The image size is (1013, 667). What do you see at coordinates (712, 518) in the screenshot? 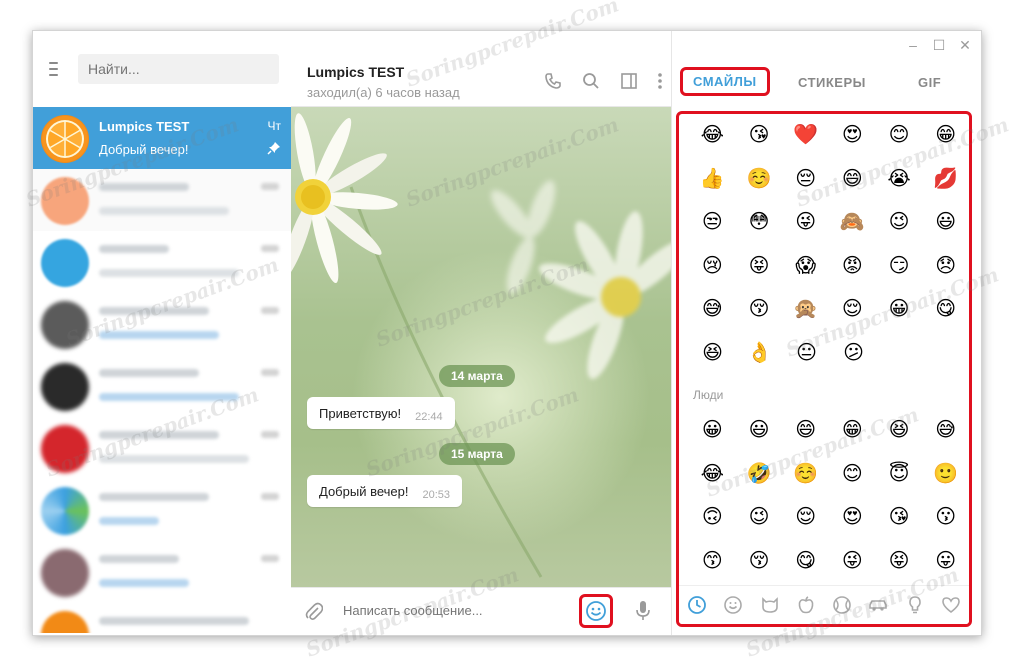
I see `emoji-item: 🙃` at bounding box center [712, 518].